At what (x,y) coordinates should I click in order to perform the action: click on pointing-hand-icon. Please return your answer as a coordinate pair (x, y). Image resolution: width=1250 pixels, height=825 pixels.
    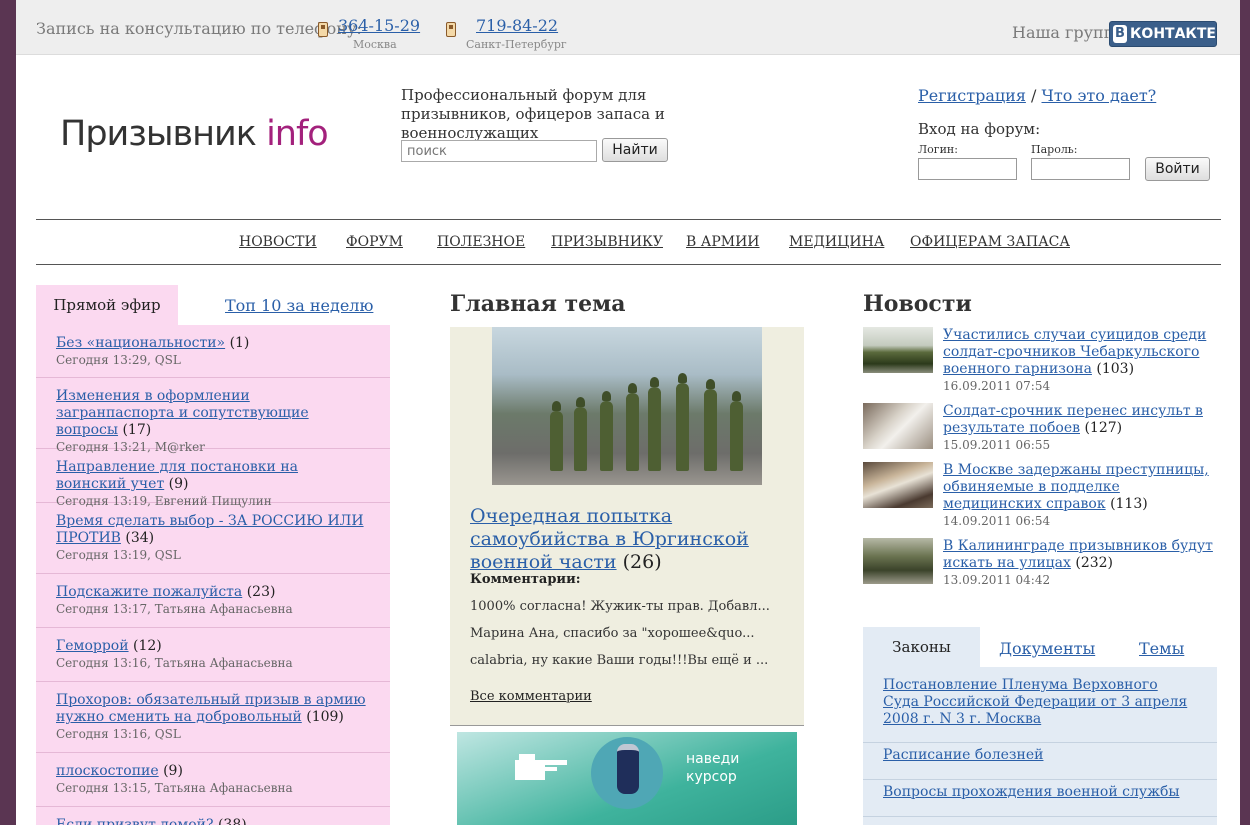
    Looking at the image, I should click on (541, 766).